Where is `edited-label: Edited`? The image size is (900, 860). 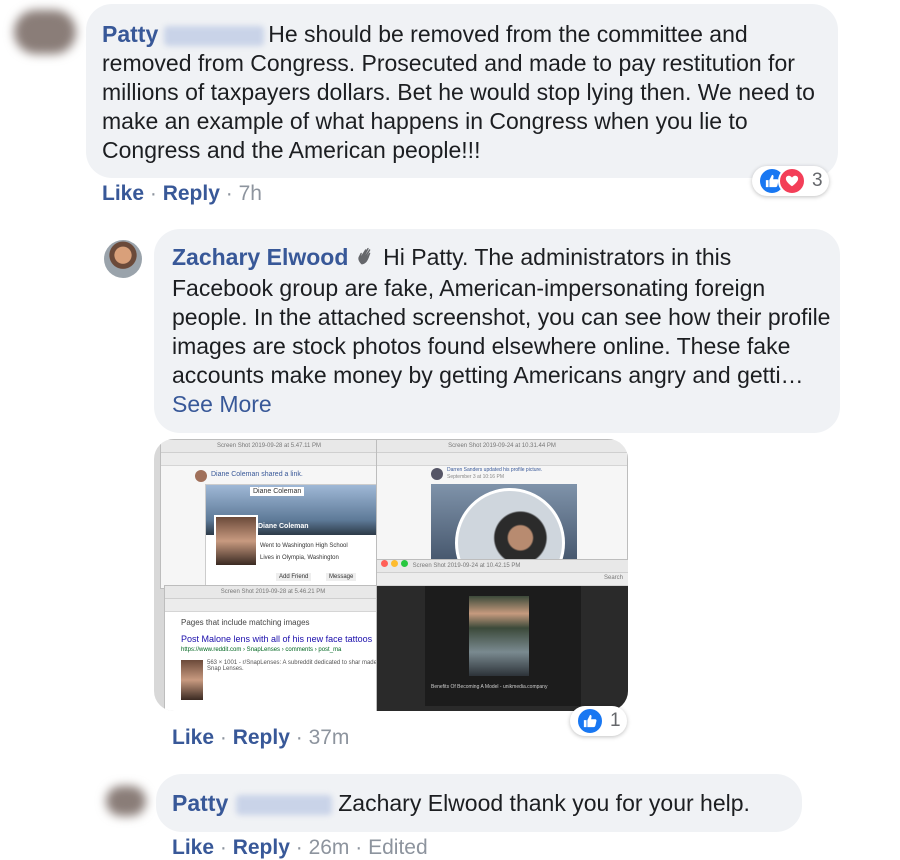 edited-label: Edited is located at coordinates (398, 847).